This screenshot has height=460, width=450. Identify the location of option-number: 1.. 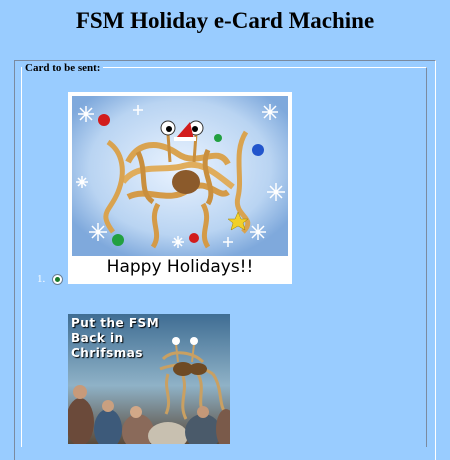
(41, 279).